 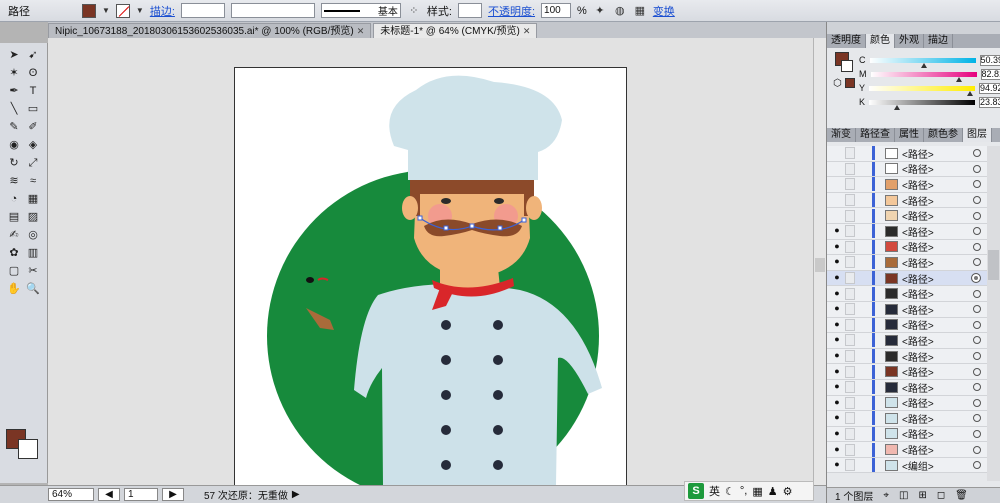 I want to click on symbol-sprayer-icon: ✿, so click(x=14, y=253).